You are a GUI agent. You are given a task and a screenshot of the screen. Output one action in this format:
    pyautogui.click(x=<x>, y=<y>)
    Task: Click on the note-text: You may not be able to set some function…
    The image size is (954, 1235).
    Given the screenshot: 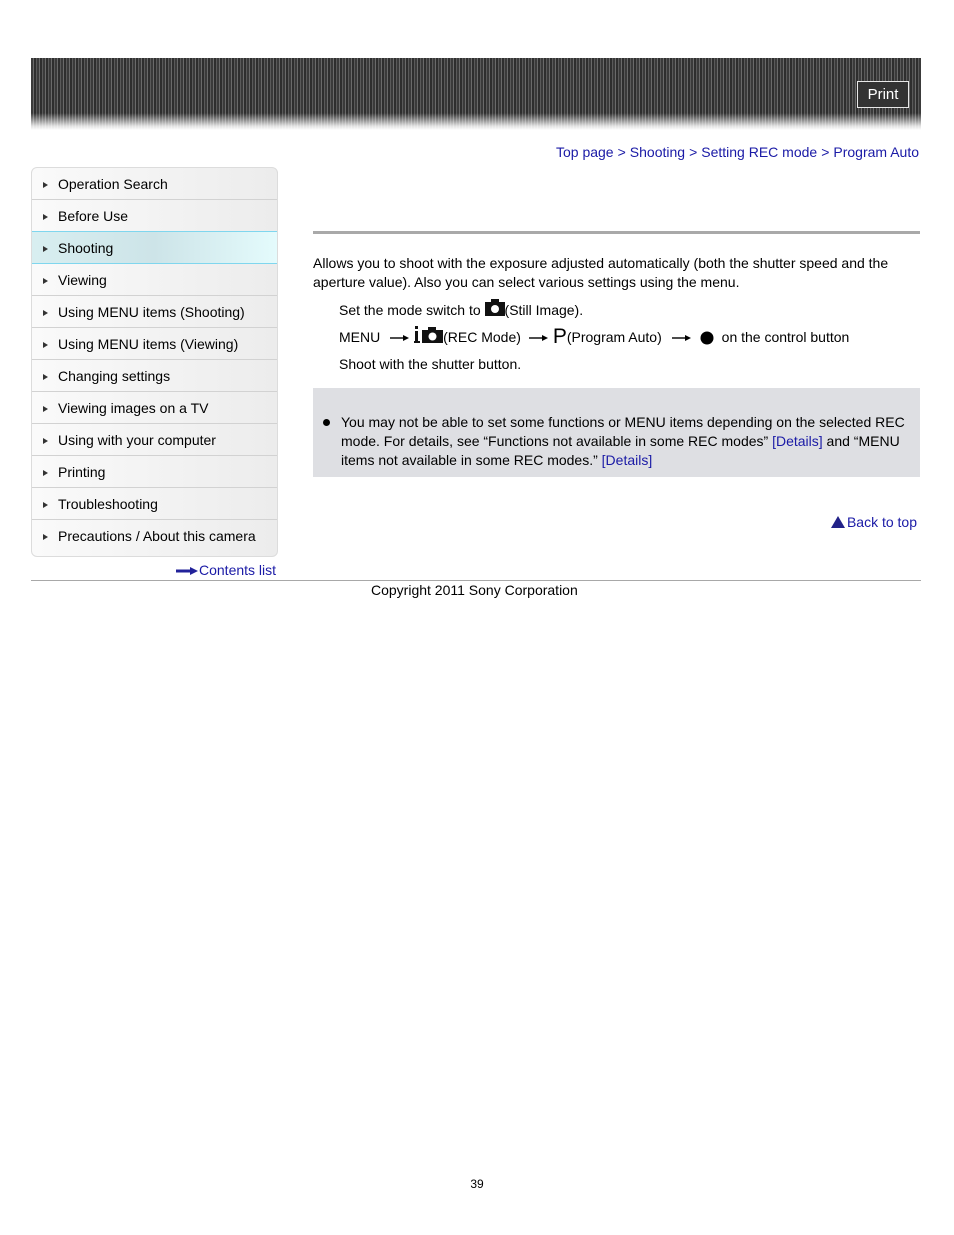 What is the action you would take?
    pyautogui.click(x=628, y=441)
    